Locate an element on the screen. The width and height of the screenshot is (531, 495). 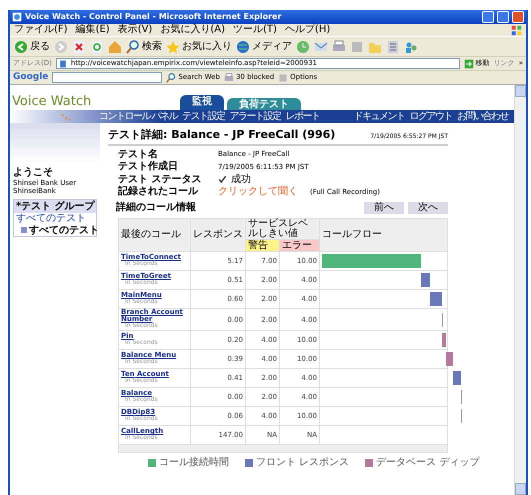
nav-link: テスト設定 is located at coordinates (203, 116).